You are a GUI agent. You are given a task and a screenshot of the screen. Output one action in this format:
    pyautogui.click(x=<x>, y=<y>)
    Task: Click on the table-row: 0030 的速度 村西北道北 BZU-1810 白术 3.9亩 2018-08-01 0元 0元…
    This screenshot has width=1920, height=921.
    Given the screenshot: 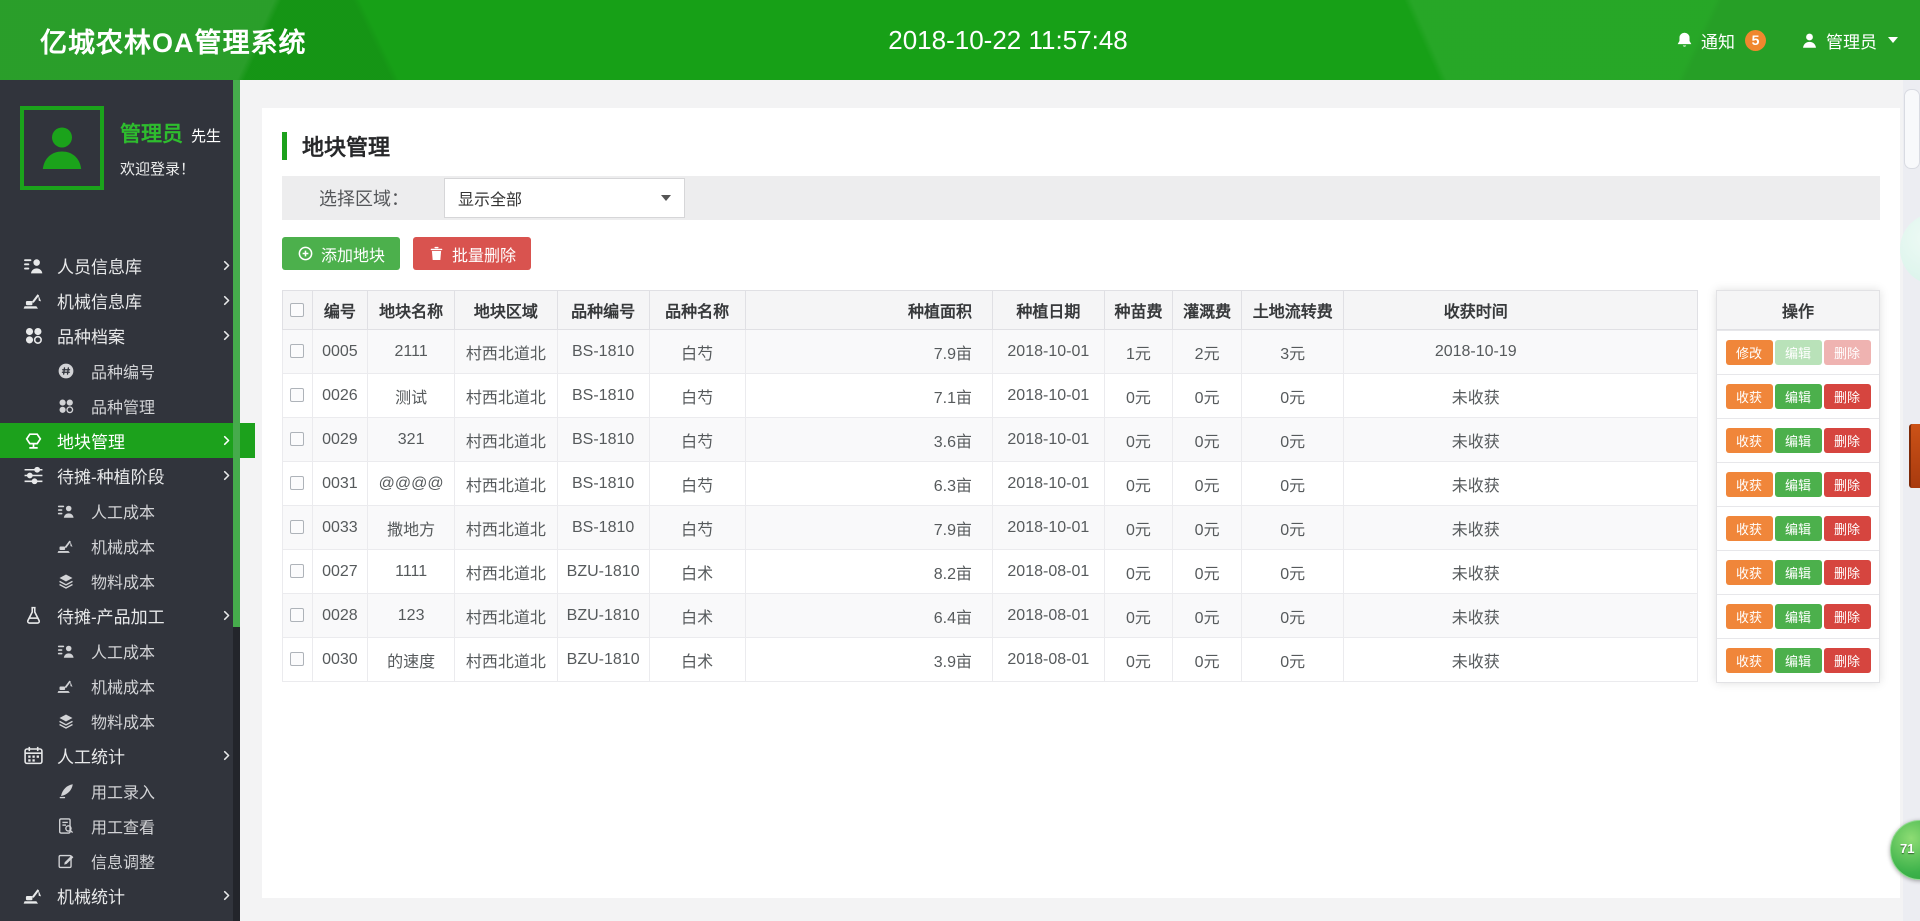 What is the action you would take?
    pyautogui.click(x=990, y=659)
    